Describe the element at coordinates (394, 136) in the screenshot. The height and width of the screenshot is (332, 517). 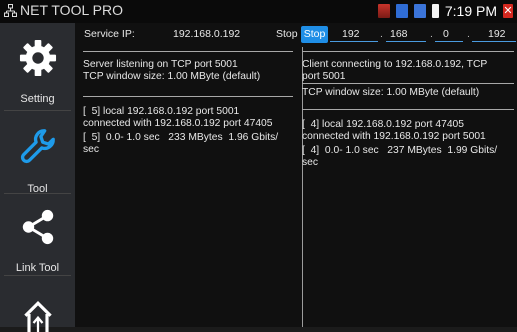
I see `log-line: connected with 192.168.0.192 port 5001` at that location.